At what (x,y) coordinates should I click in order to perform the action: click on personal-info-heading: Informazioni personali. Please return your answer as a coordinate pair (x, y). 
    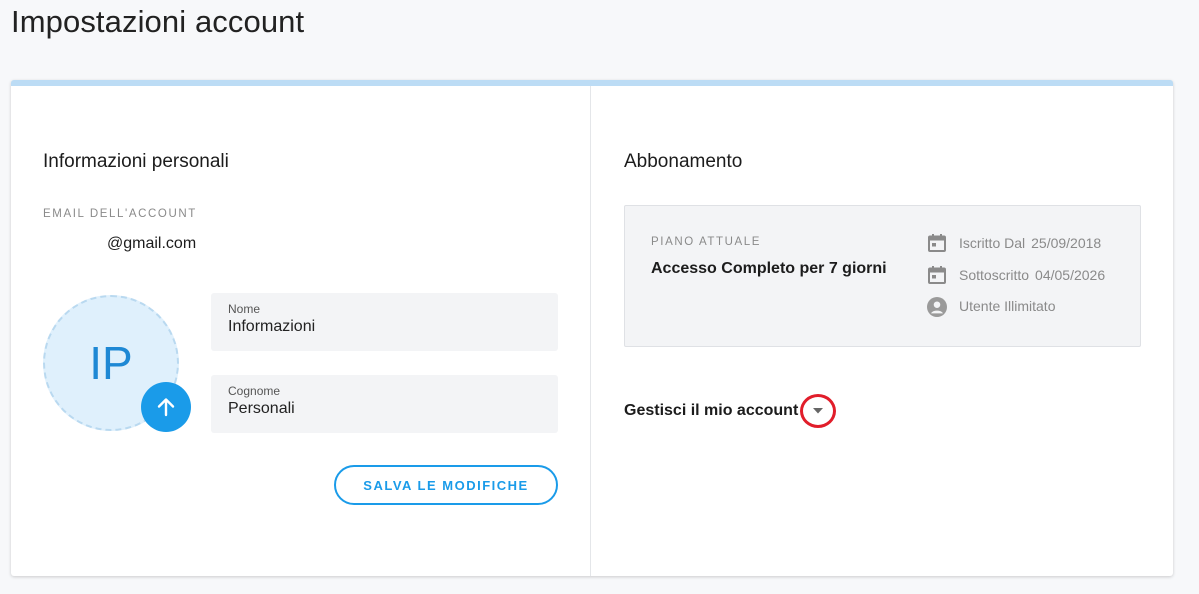
    Looking at the image, I should click on (136, 161).